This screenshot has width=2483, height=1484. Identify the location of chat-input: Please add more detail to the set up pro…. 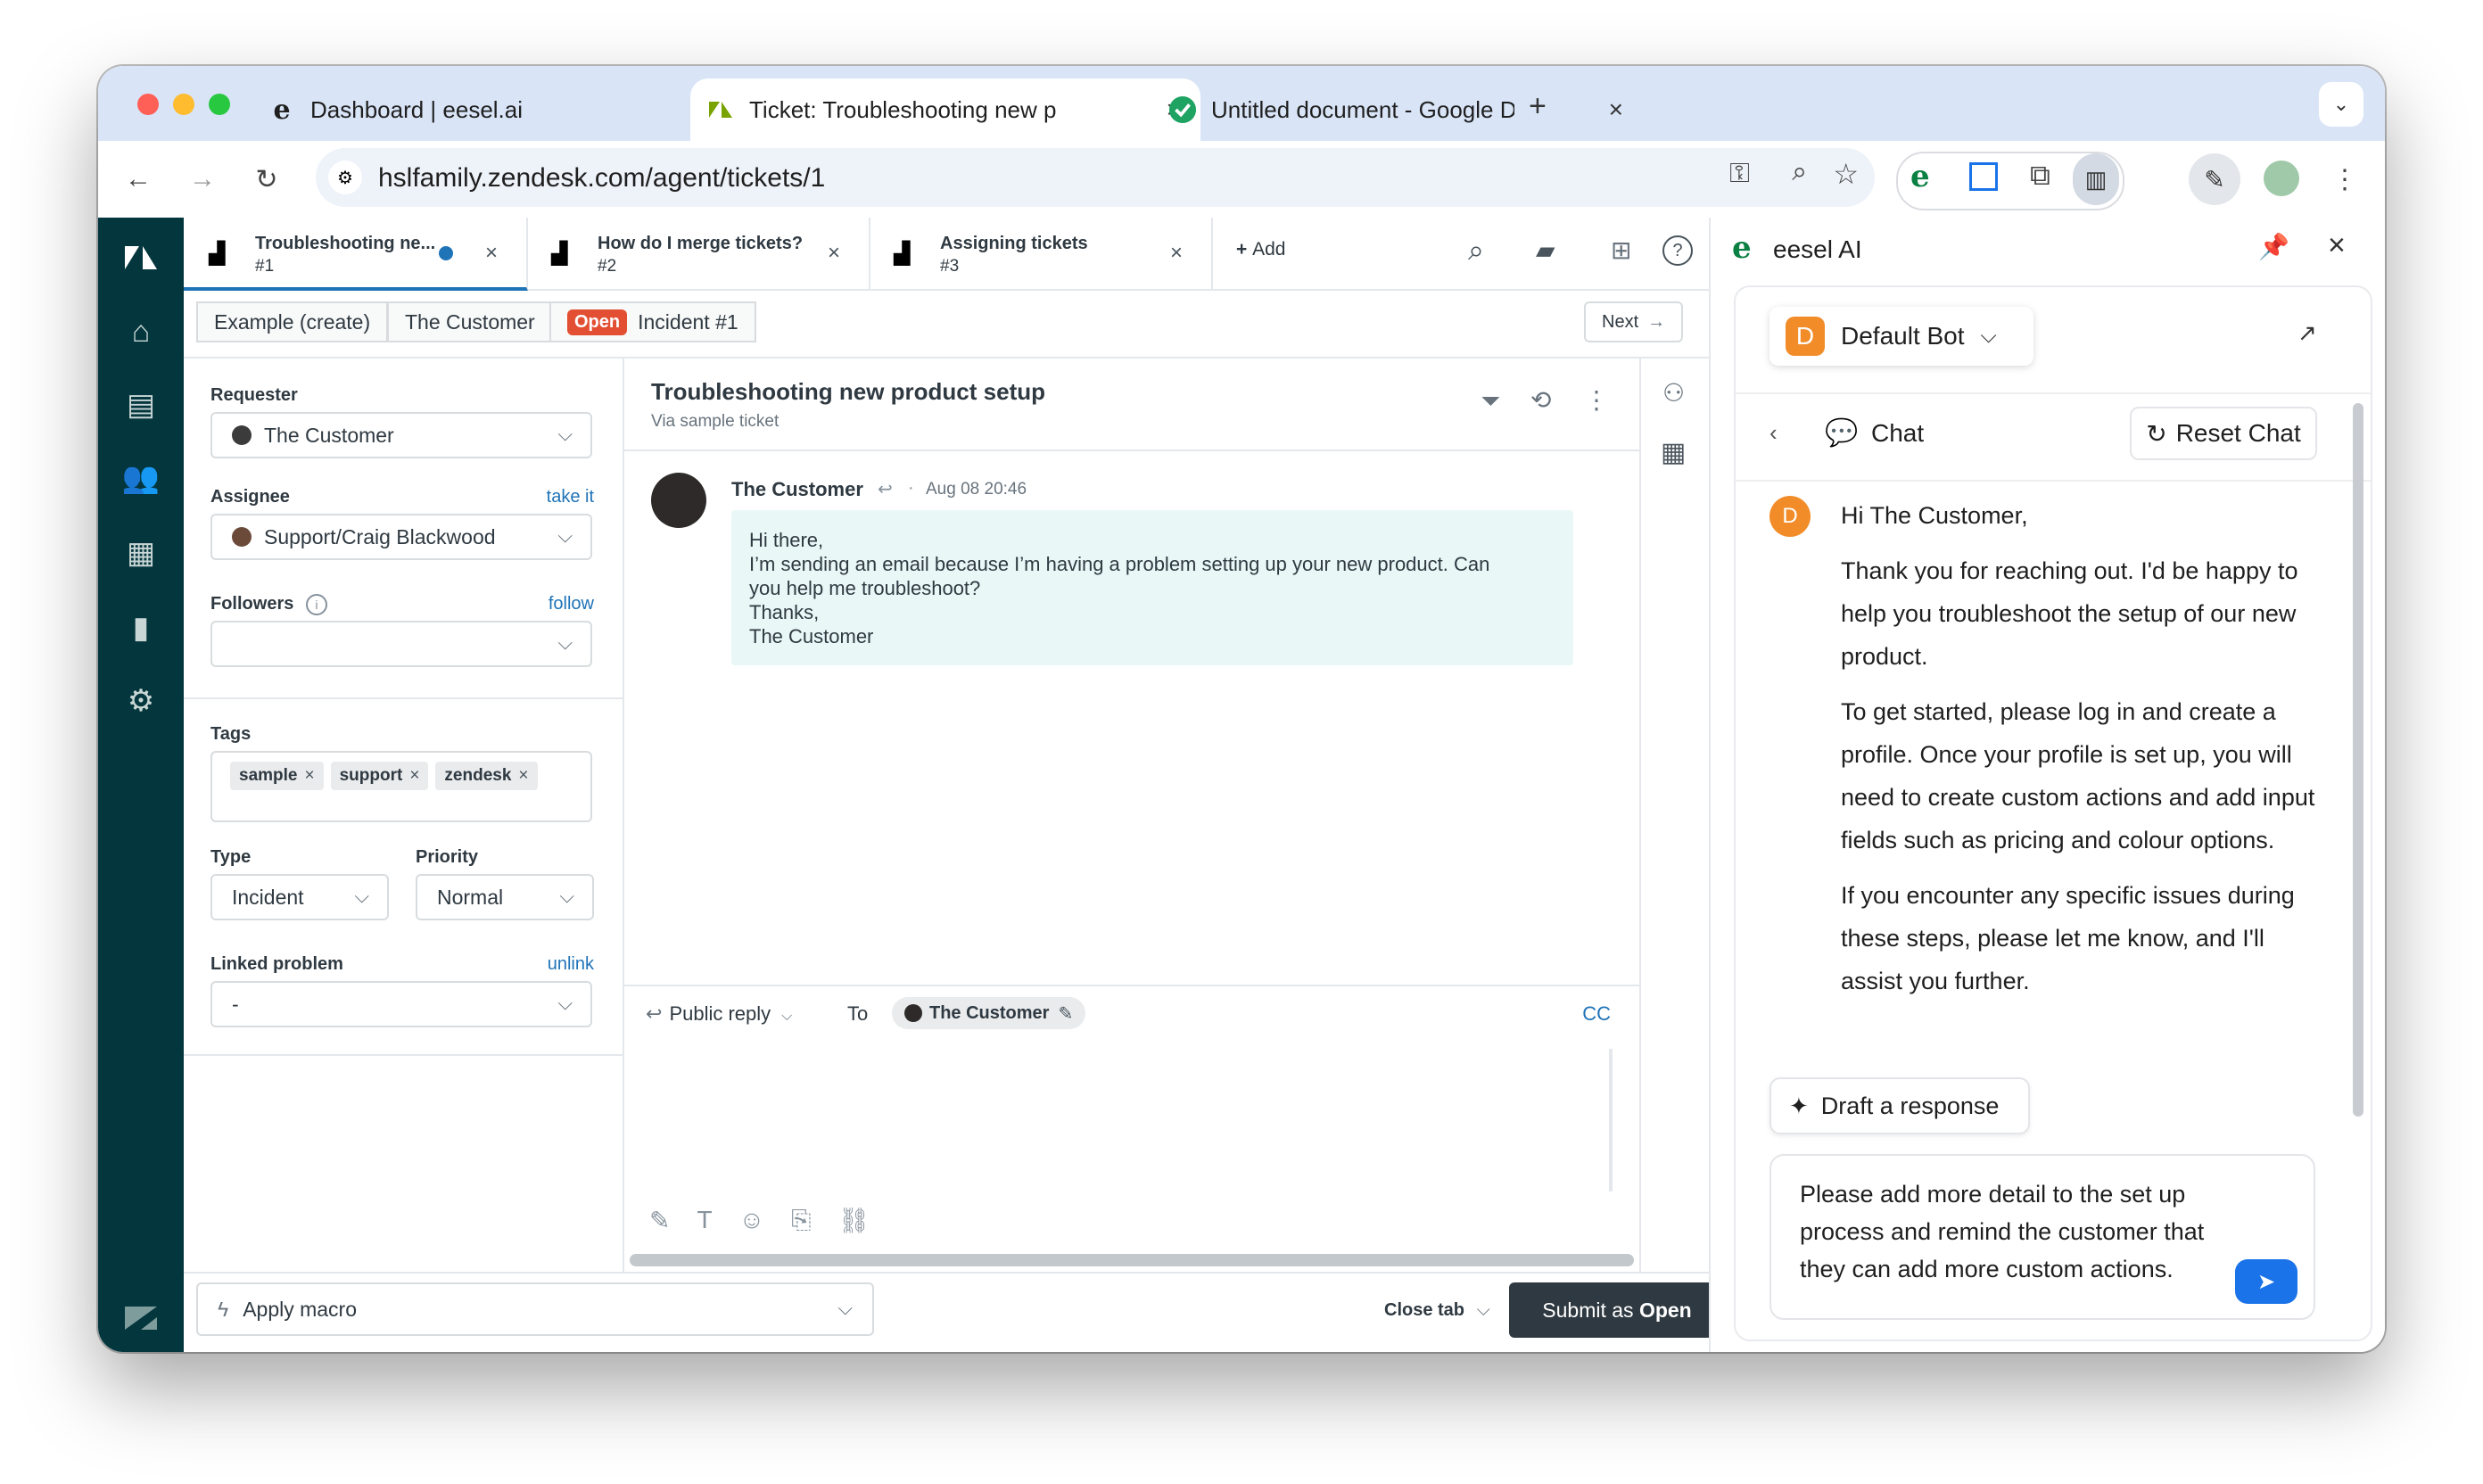
(2042, 1237).